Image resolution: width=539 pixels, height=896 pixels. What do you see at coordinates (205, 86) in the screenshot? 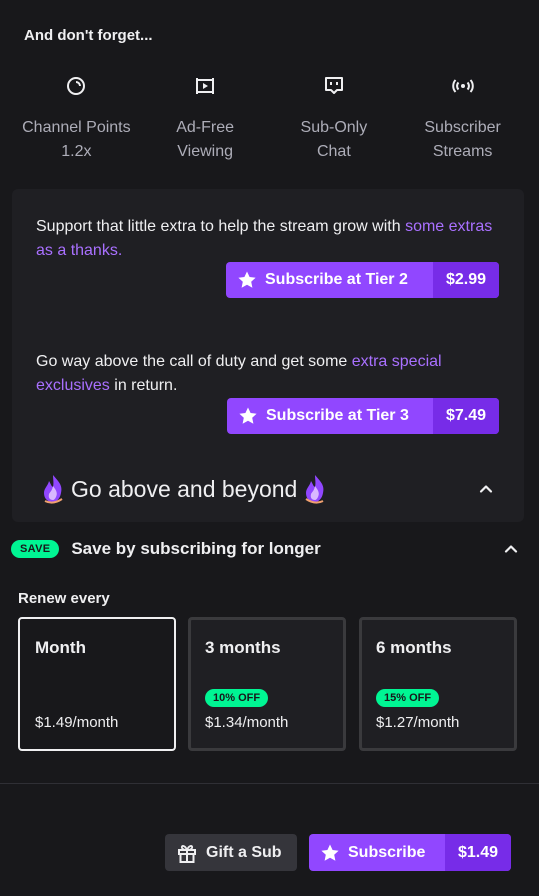
I see `ad-free-icon` at bounding box center [205, 86].